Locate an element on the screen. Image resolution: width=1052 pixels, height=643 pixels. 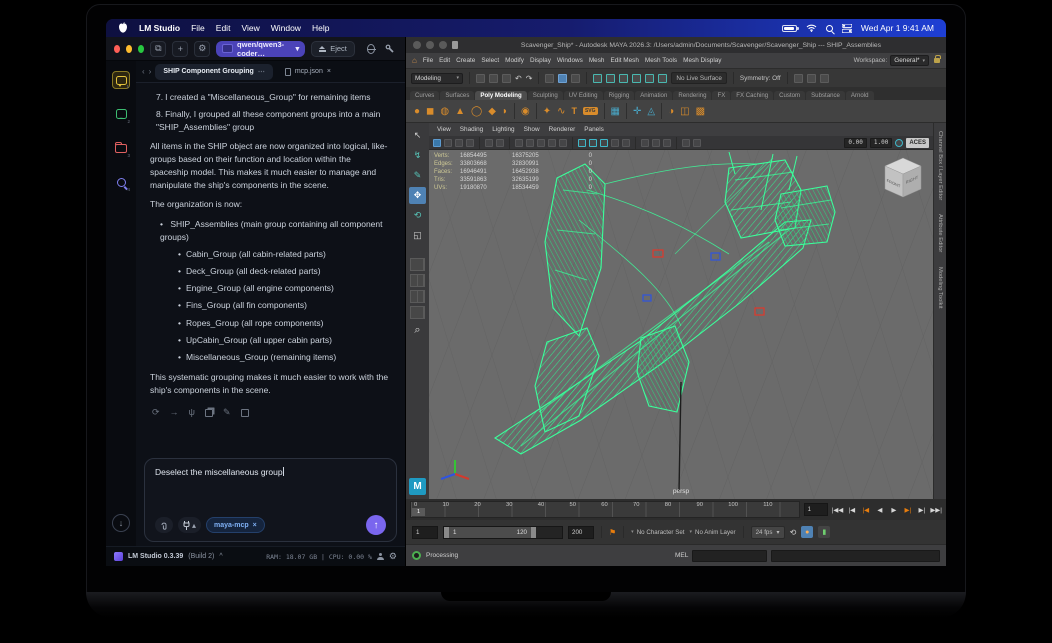
shelf-tab-fx-caching: FX Caching is located at coordinates (752, 95).